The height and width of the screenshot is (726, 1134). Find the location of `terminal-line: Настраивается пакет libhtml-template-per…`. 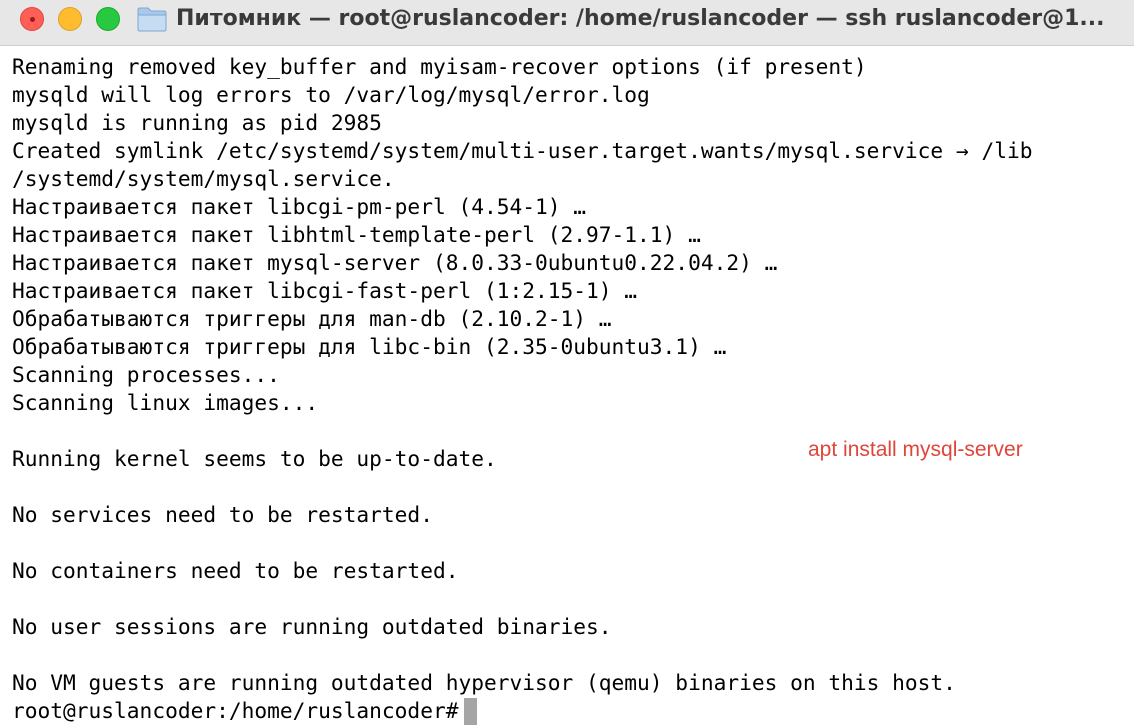

terminal-line: Настраивается пакет libhtml-template-per… is located at coordinates (356, 234).